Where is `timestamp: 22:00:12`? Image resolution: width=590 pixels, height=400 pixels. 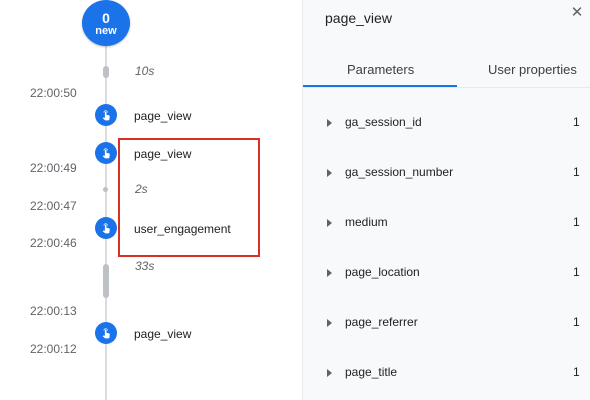
timestamp: 22:00:12 is located at coordinates (53, 349).